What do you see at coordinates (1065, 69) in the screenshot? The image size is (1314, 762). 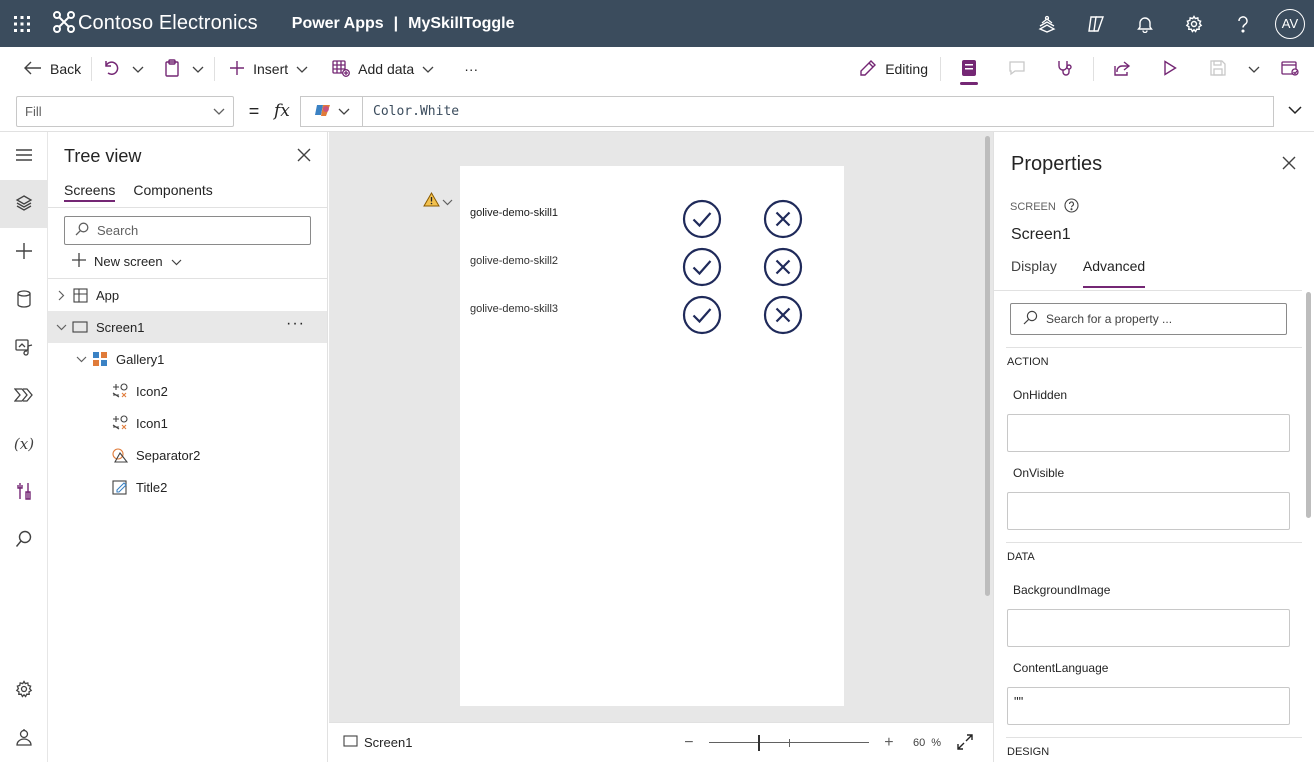 I see `app-checker-button` at bounding box center [1065, 69].